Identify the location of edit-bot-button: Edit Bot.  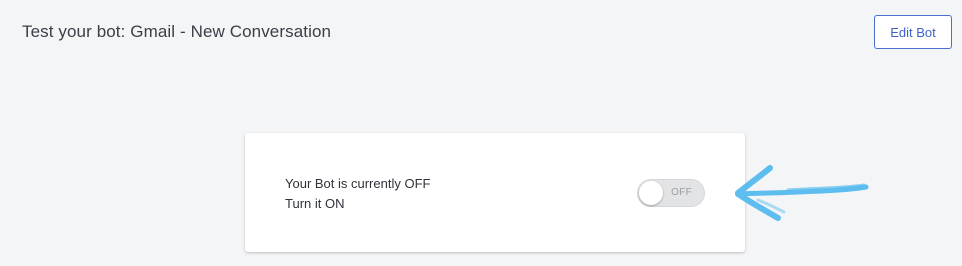
(913, 32).